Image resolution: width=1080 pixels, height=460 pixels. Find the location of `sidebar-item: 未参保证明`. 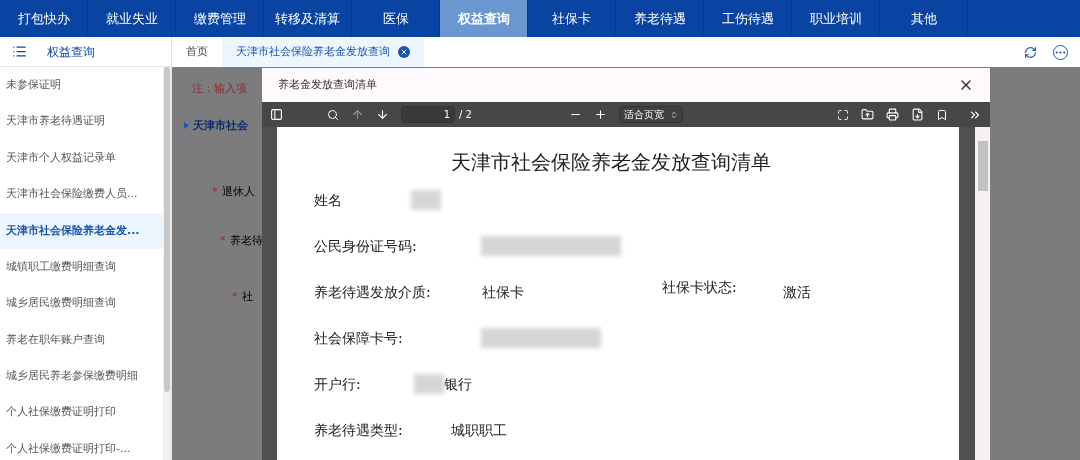

sidebar-item: 未参保证明 is located at coordinates (81, 85).